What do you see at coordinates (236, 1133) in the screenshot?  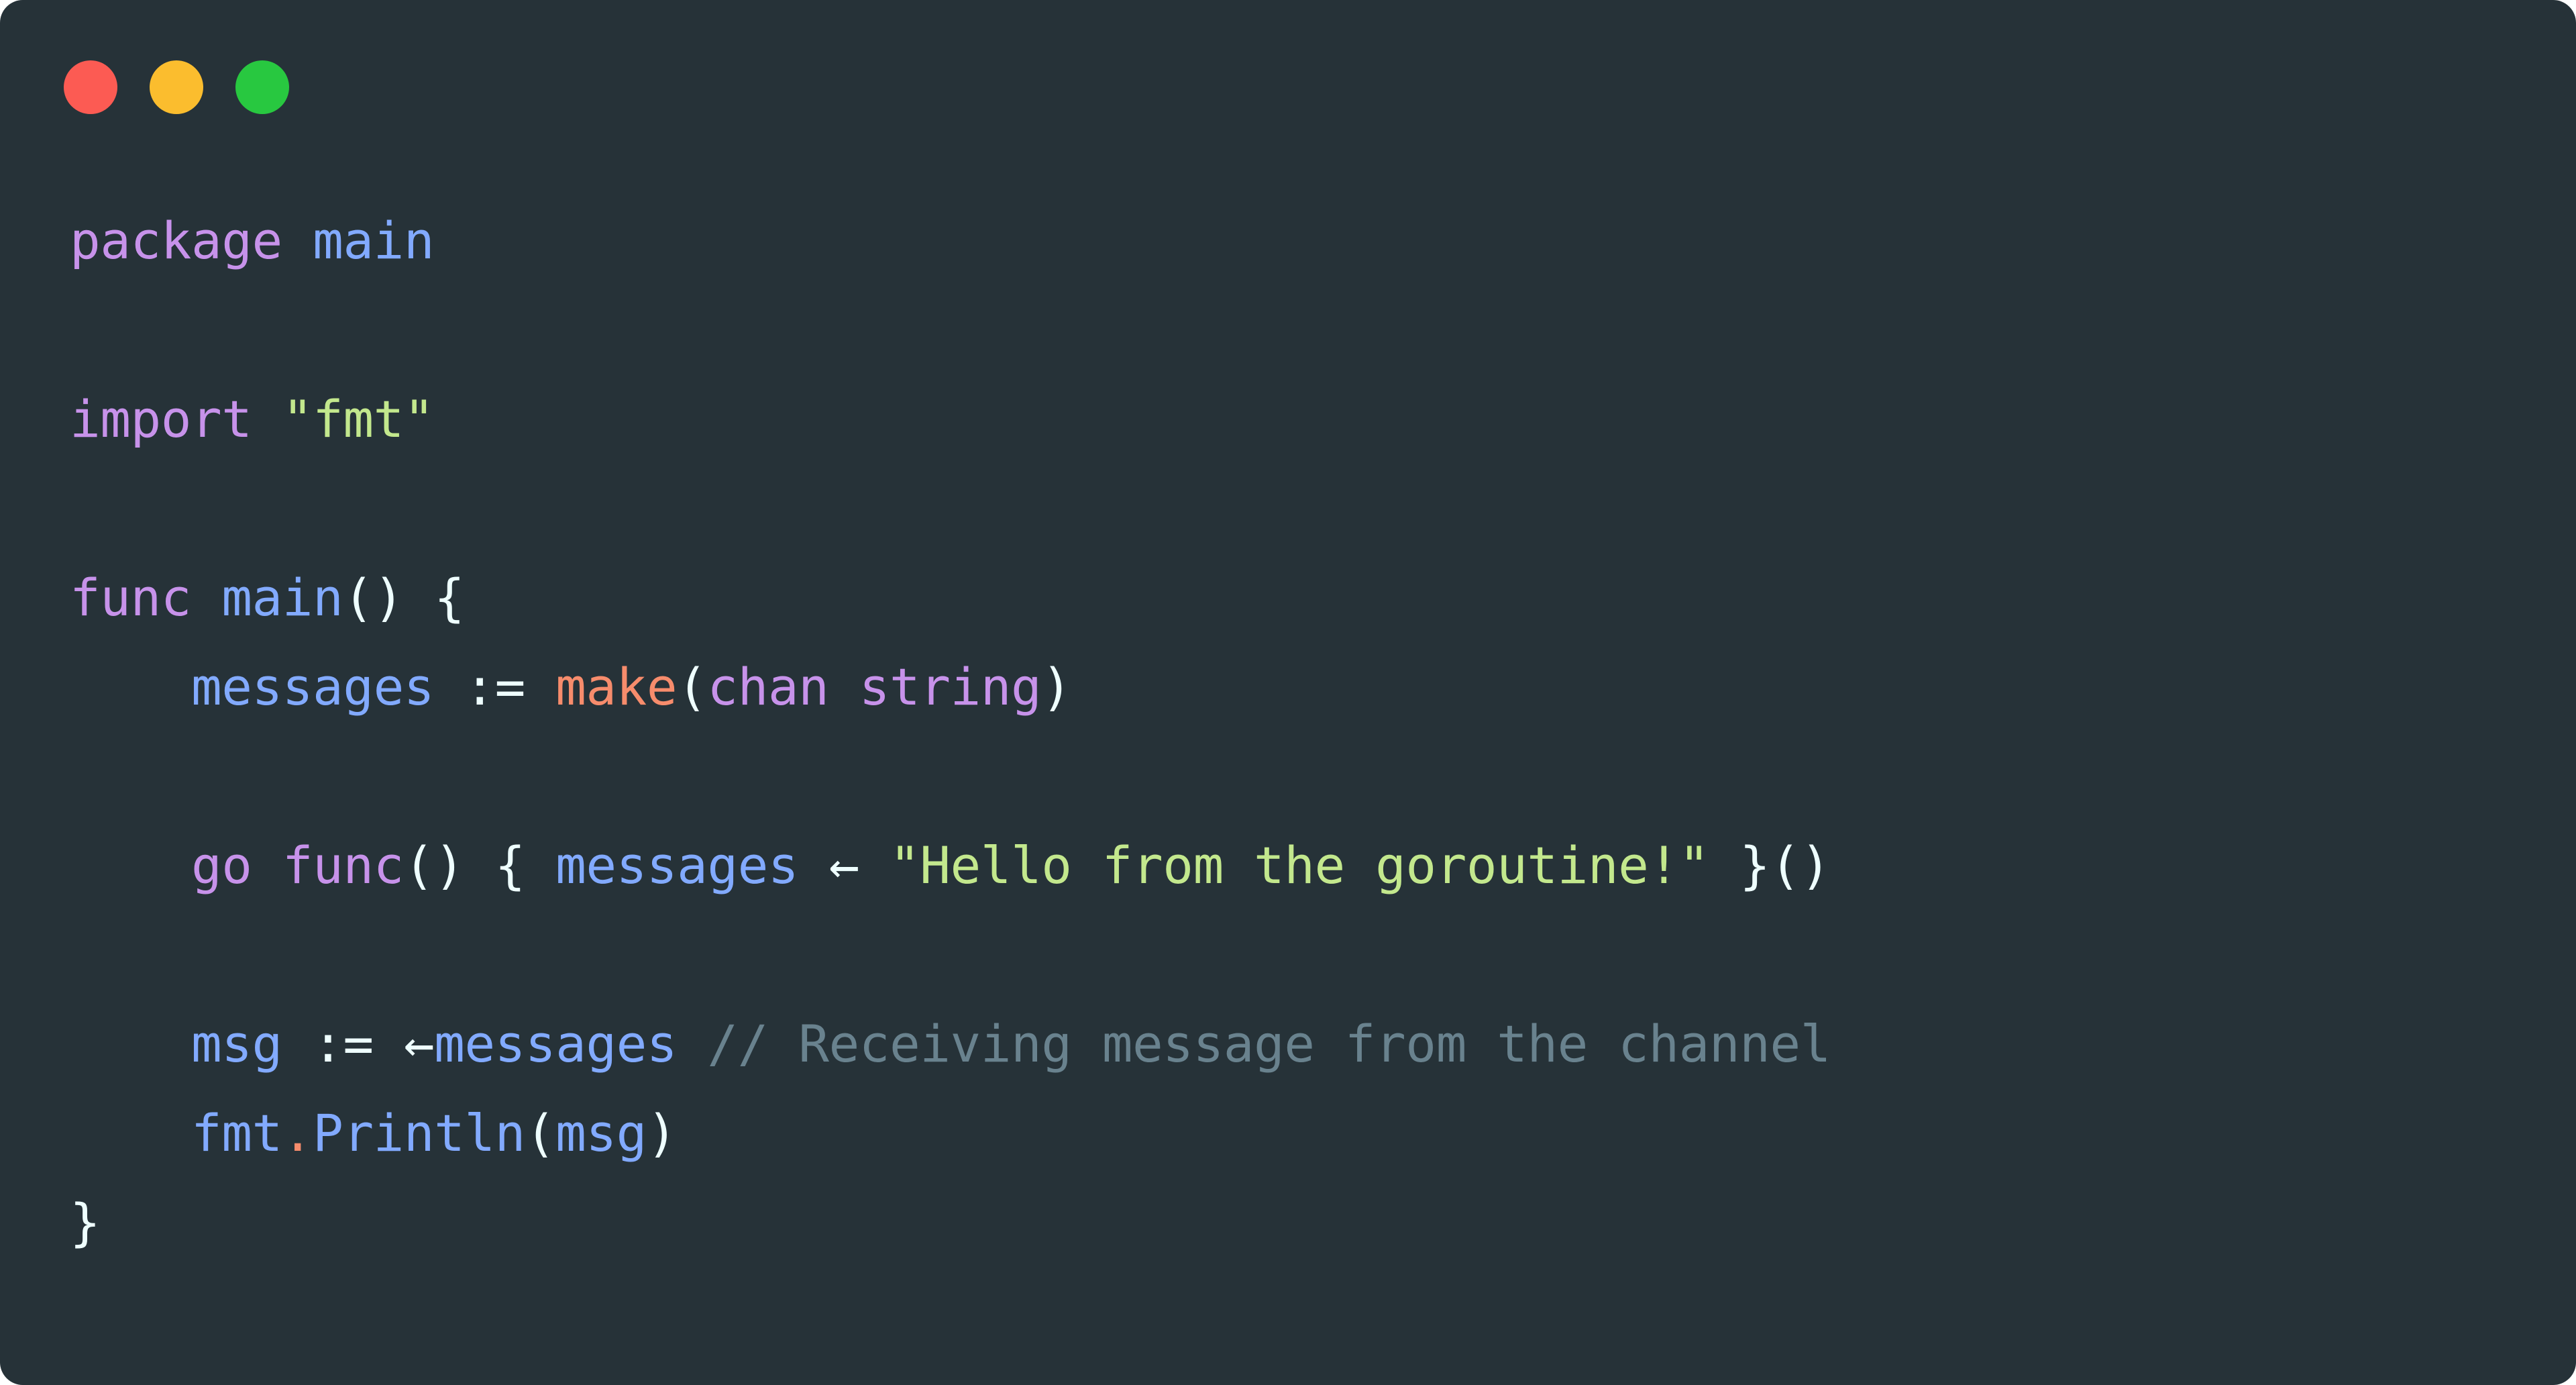 I see `code-token-id: fmt` at bounding box center [236, 1133].